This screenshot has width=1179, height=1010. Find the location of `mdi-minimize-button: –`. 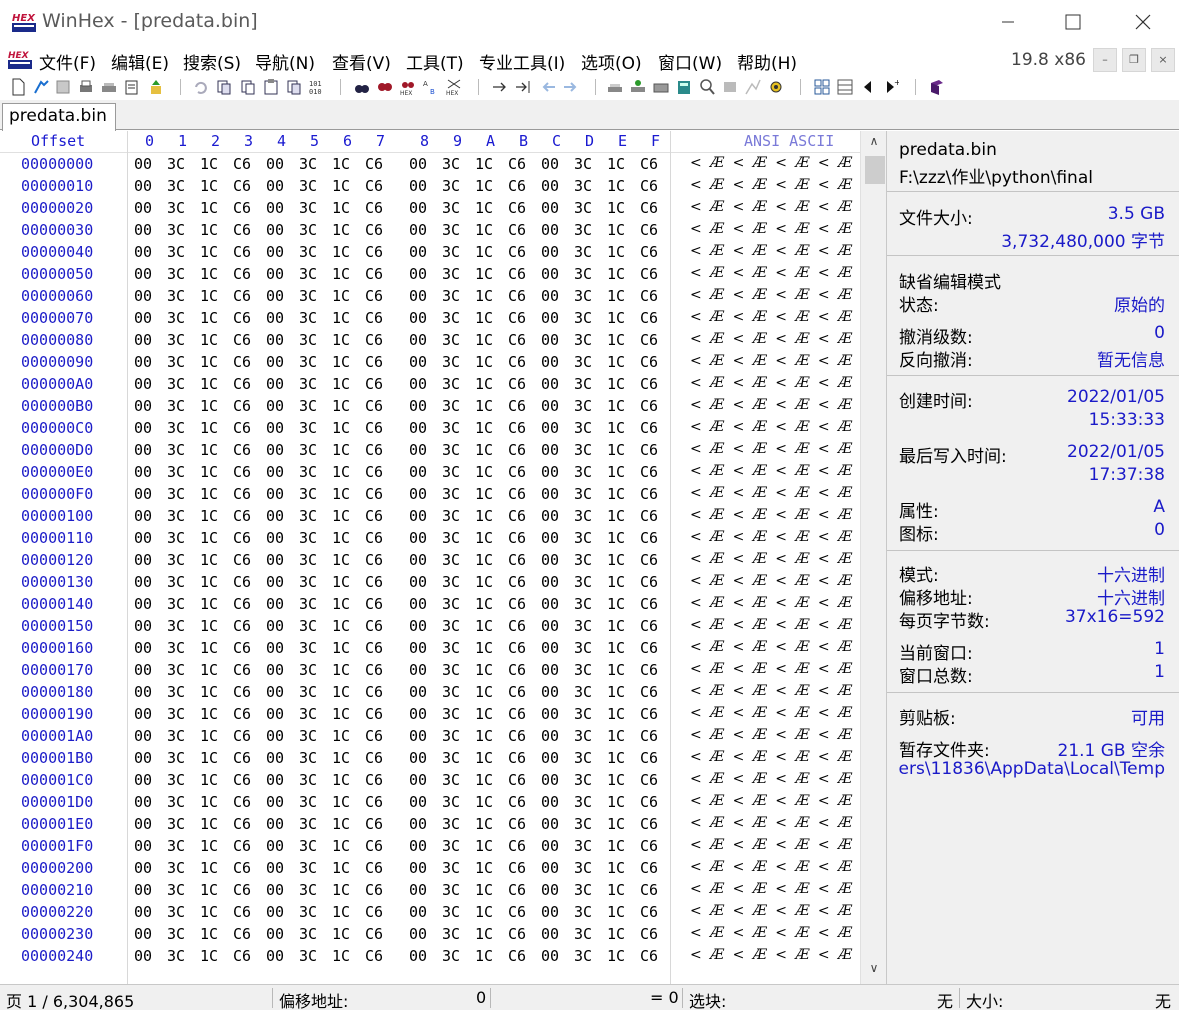

mdi-minimize-button: – is located at coordinates (1105, 60).